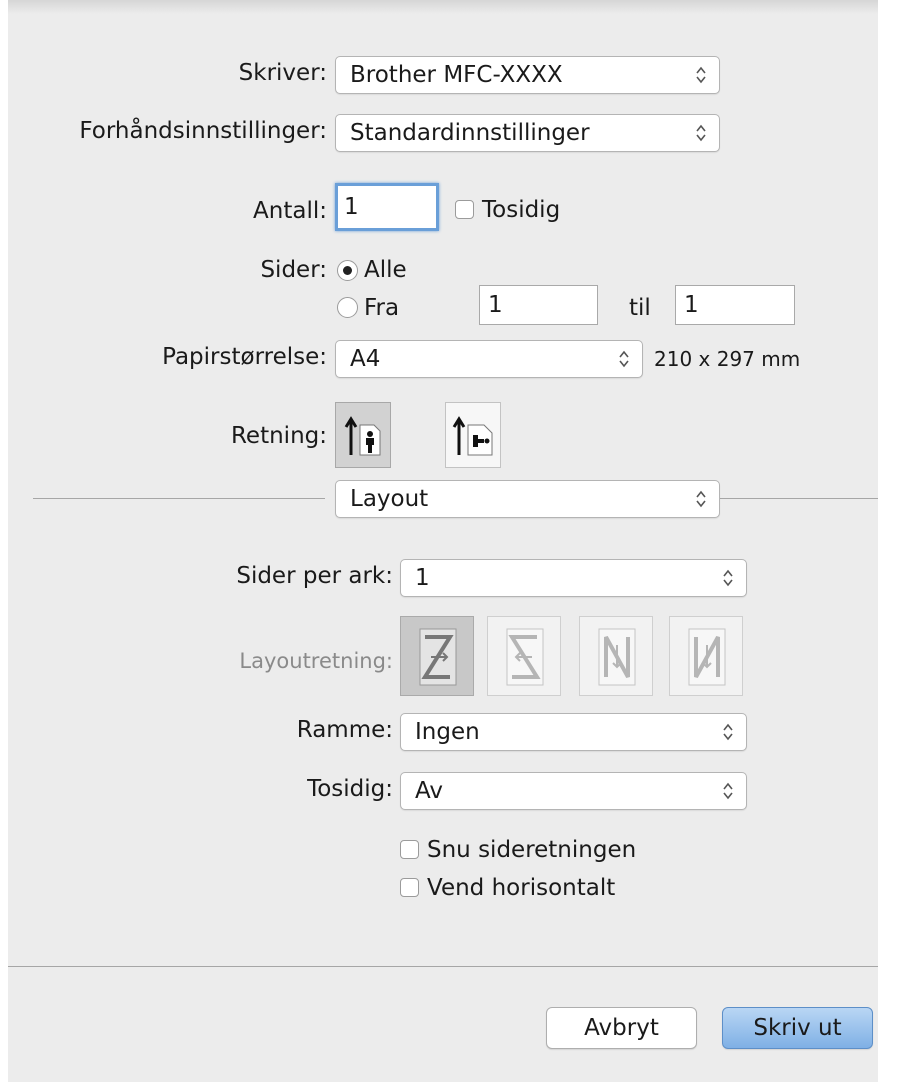 The height and width of the screenshot is (1082, 900). What do you see at coordinates (538, 305) in the screenshot?
I see `pages-from-input: 1` at bounding box center [538, 305].